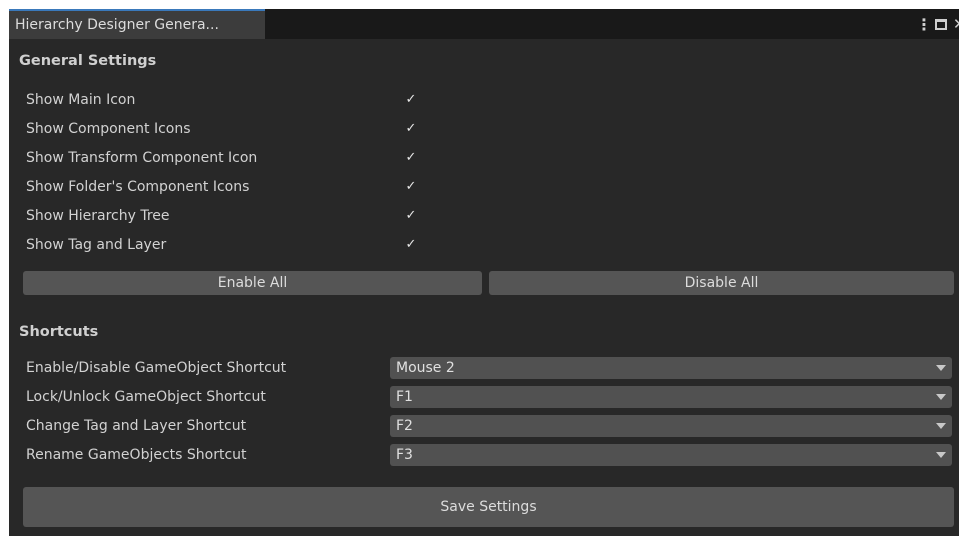 The height and width of the screenshot is (536, 959). What do you see at coordinates (96, 245) in the screenshot?
I see `option-label: Show Tag and Layer` at bounding box center [96, 245].